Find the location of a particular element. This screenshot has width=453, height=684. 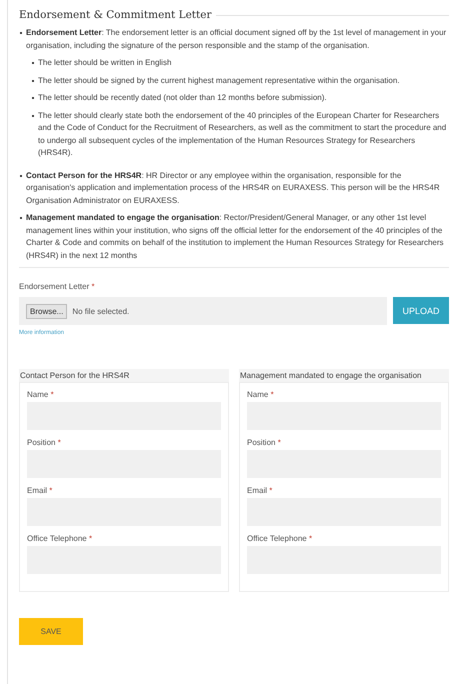

upload-button: UPLOAD is located at coordinates (421, 310).